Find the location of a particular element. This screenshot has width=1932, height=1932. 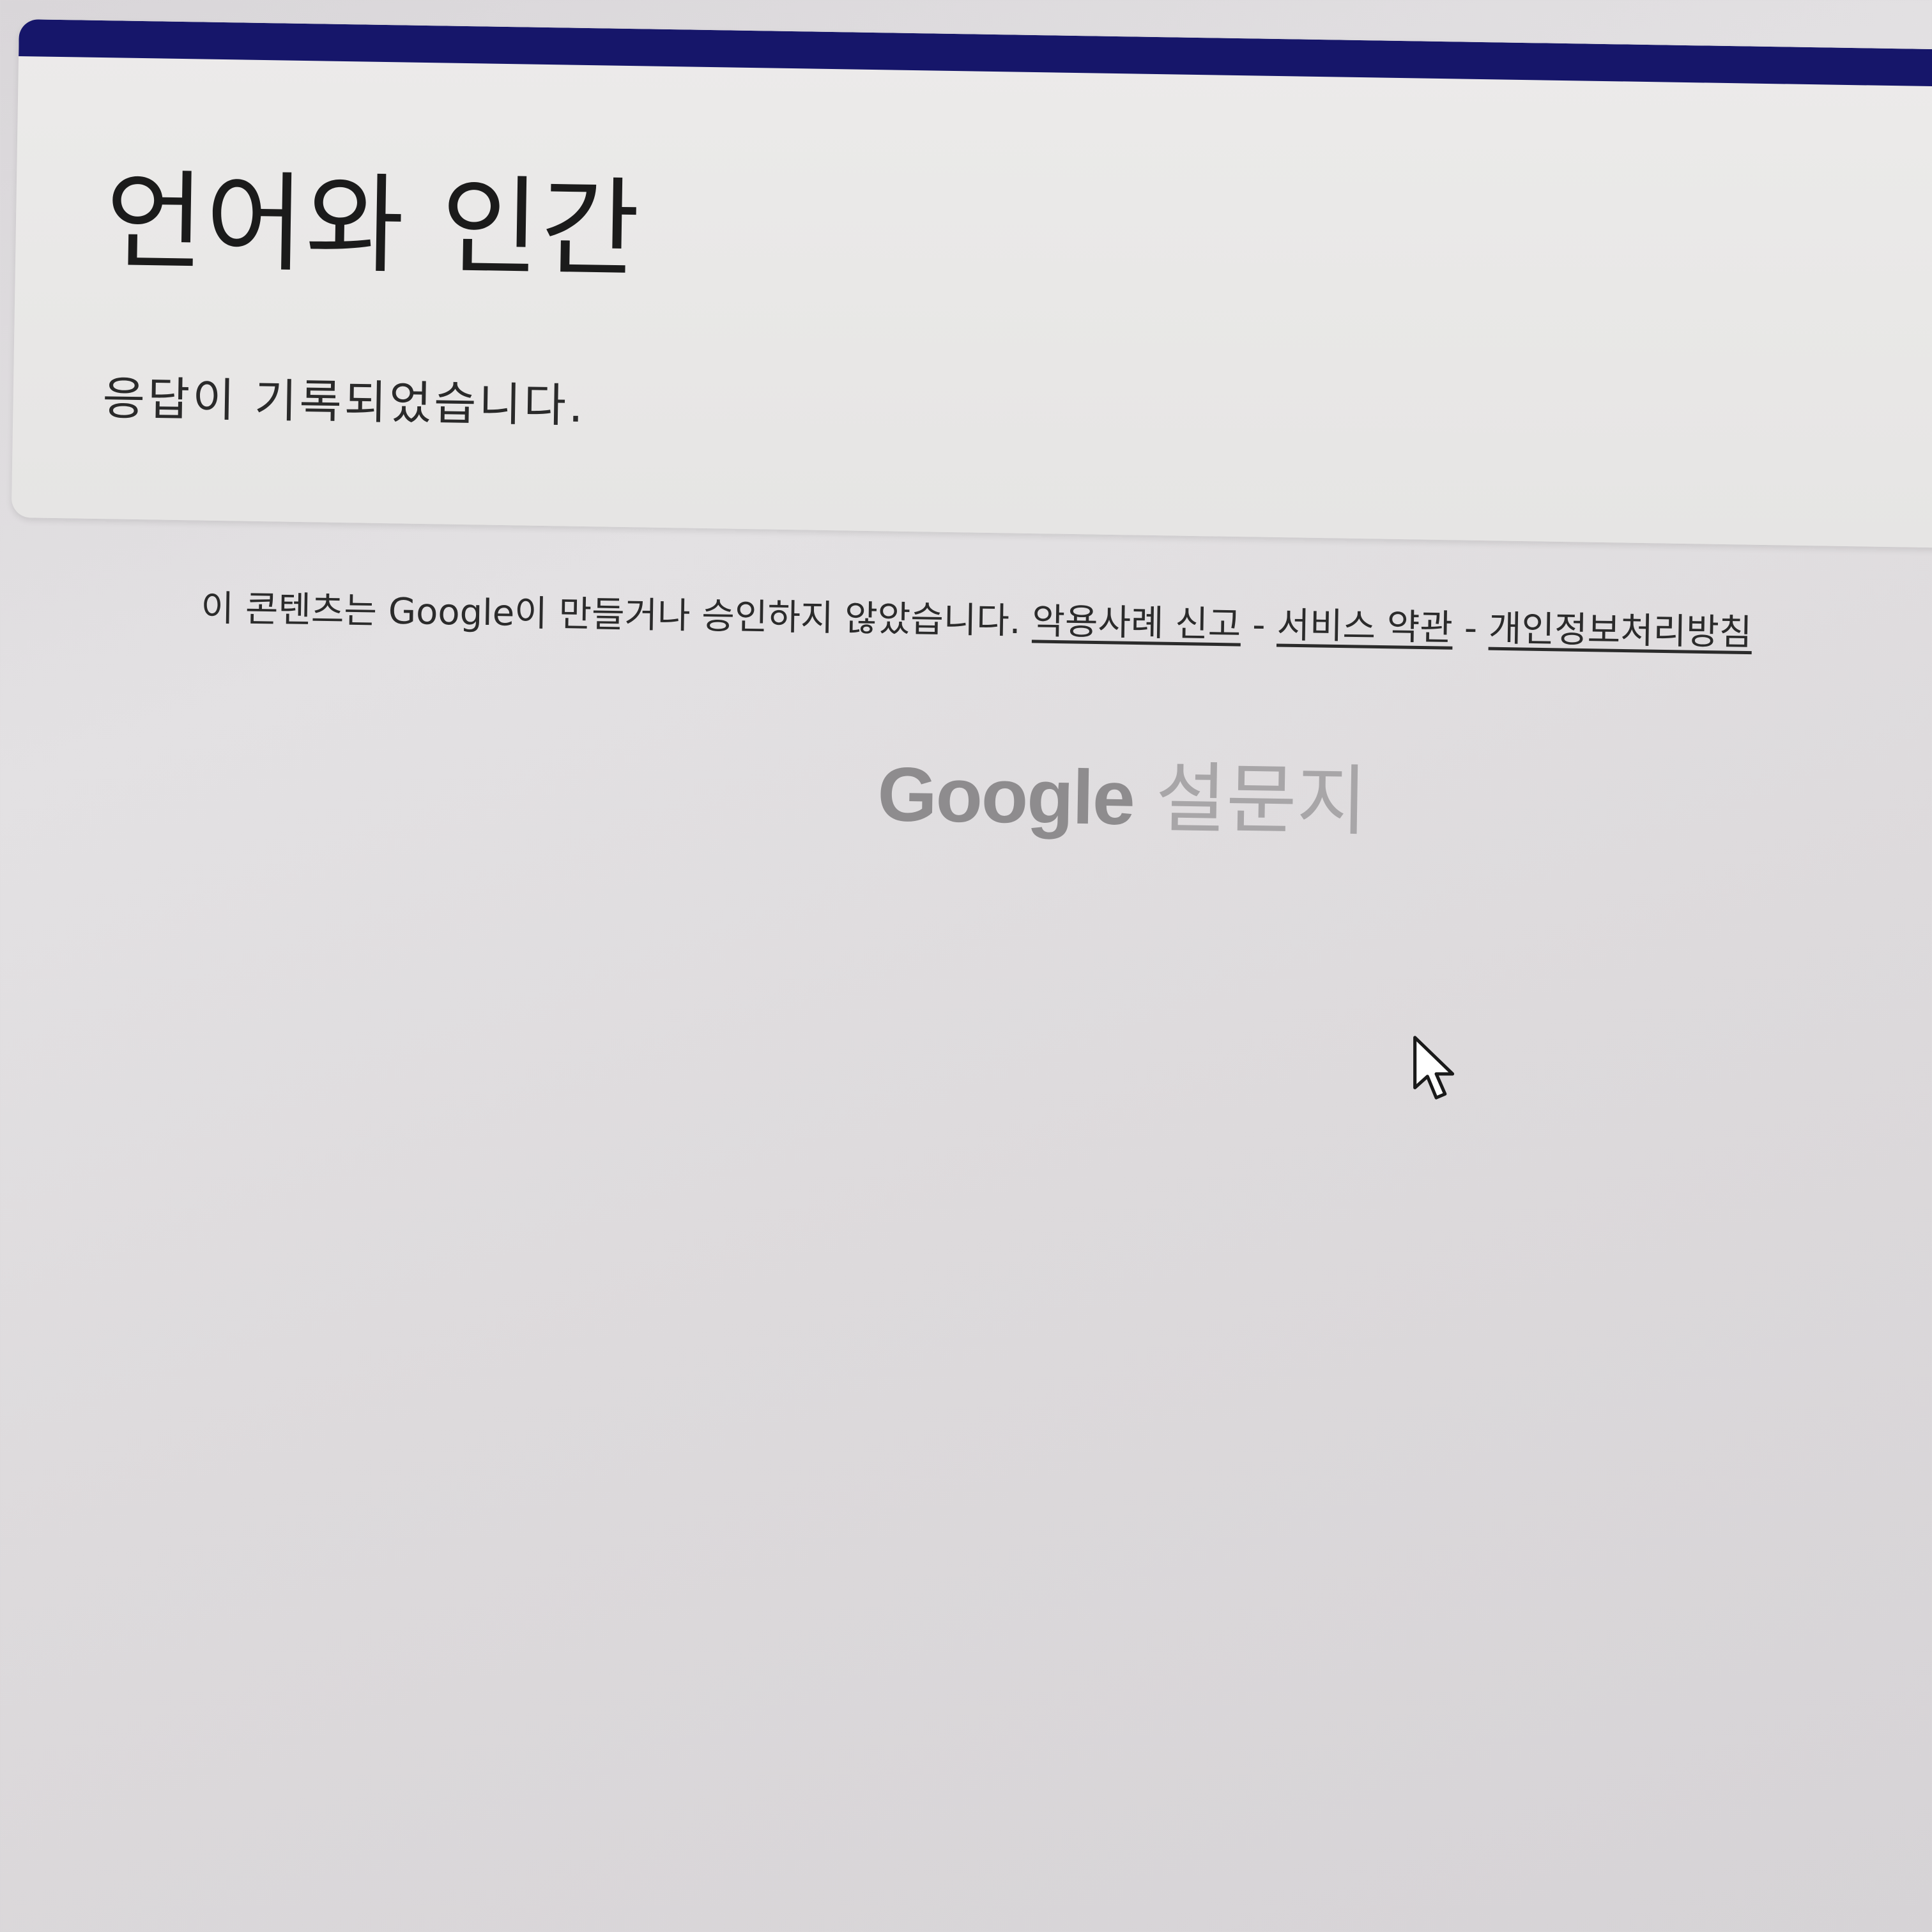

report-abuse-link: 악용사례 신고 is located at coordinates (1136, 623).